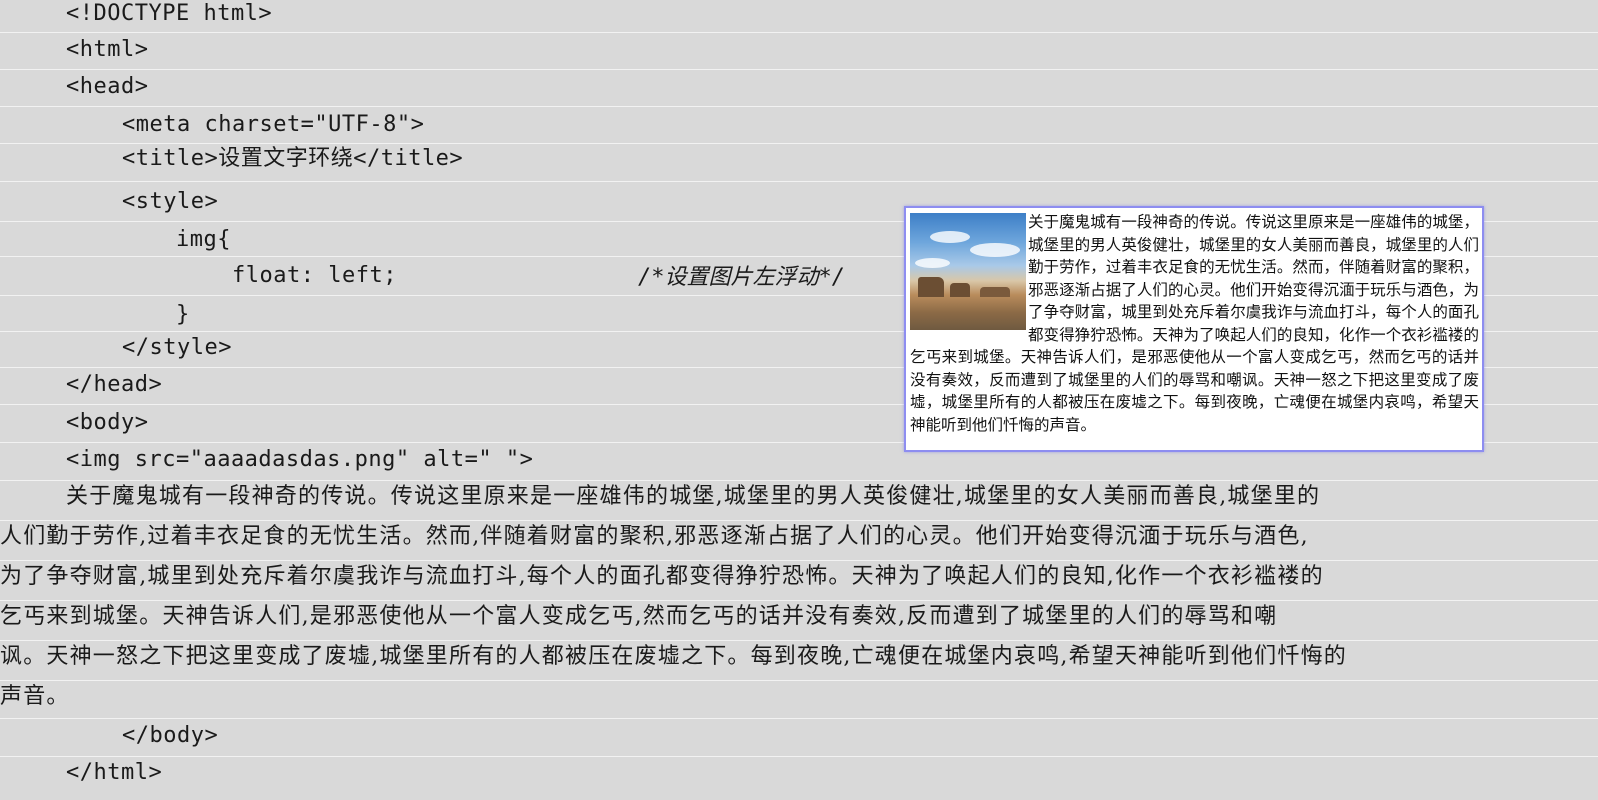  Describe the element at coordinates (170, 735) in the screenshot. I see `code-body-close: </body>` at that location.